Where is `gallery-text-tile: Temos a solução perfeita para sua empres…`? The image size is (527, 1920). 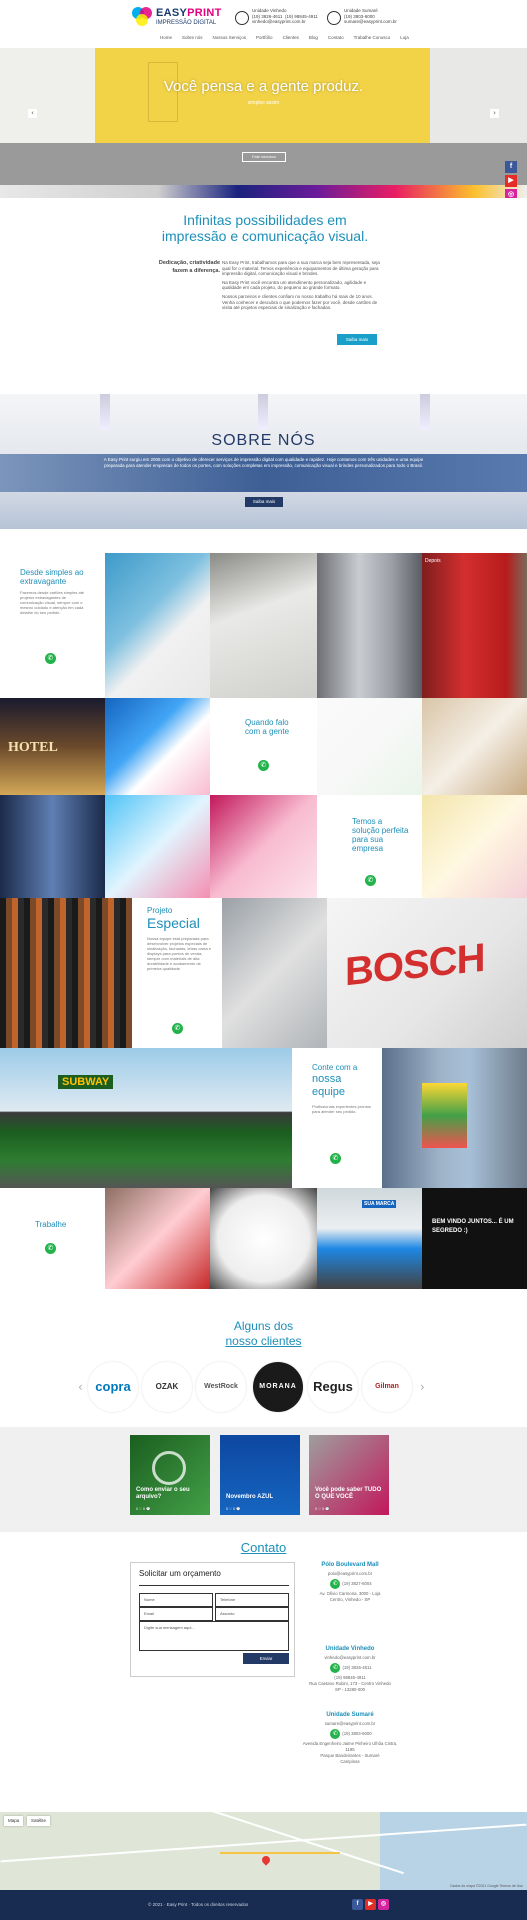 gallery-text-tile: Temos a solução perfeita para sua empres… is located at coordinates (369, 846).